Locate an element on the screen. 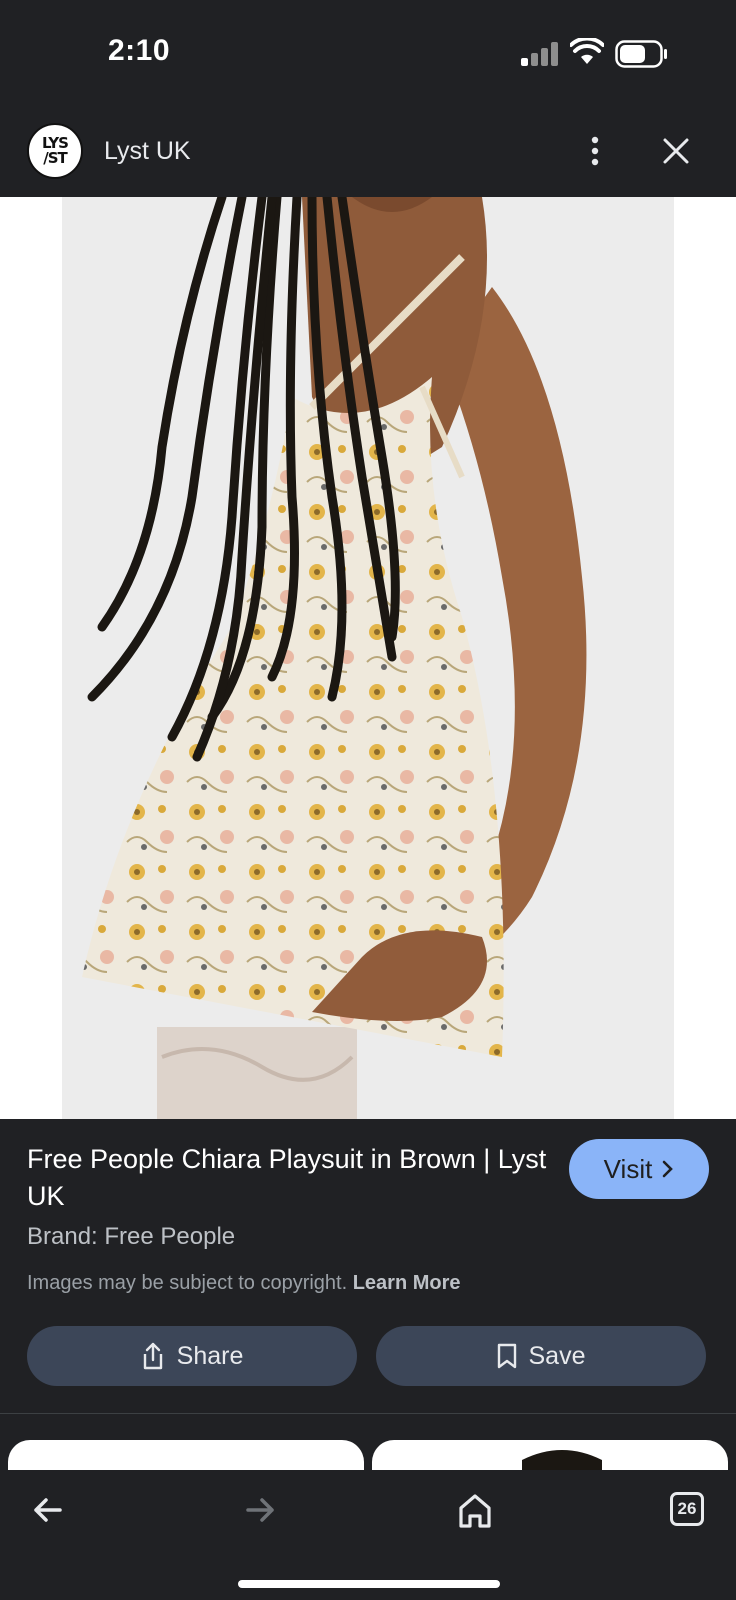  close-icon is located at coordinates (676, 151).